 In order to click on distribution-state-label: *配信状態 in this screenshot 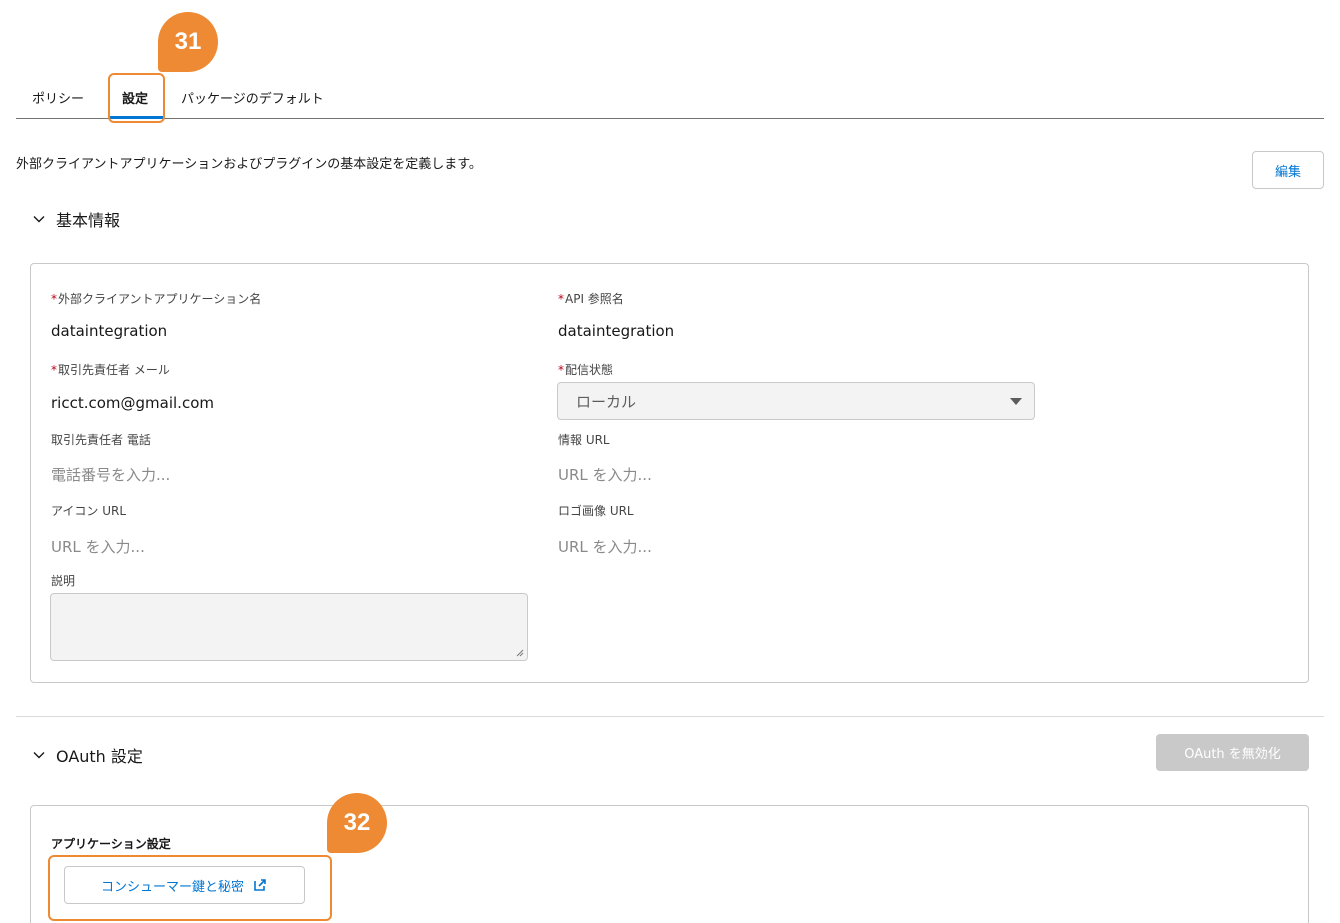, I will do `click(585, 369)`.